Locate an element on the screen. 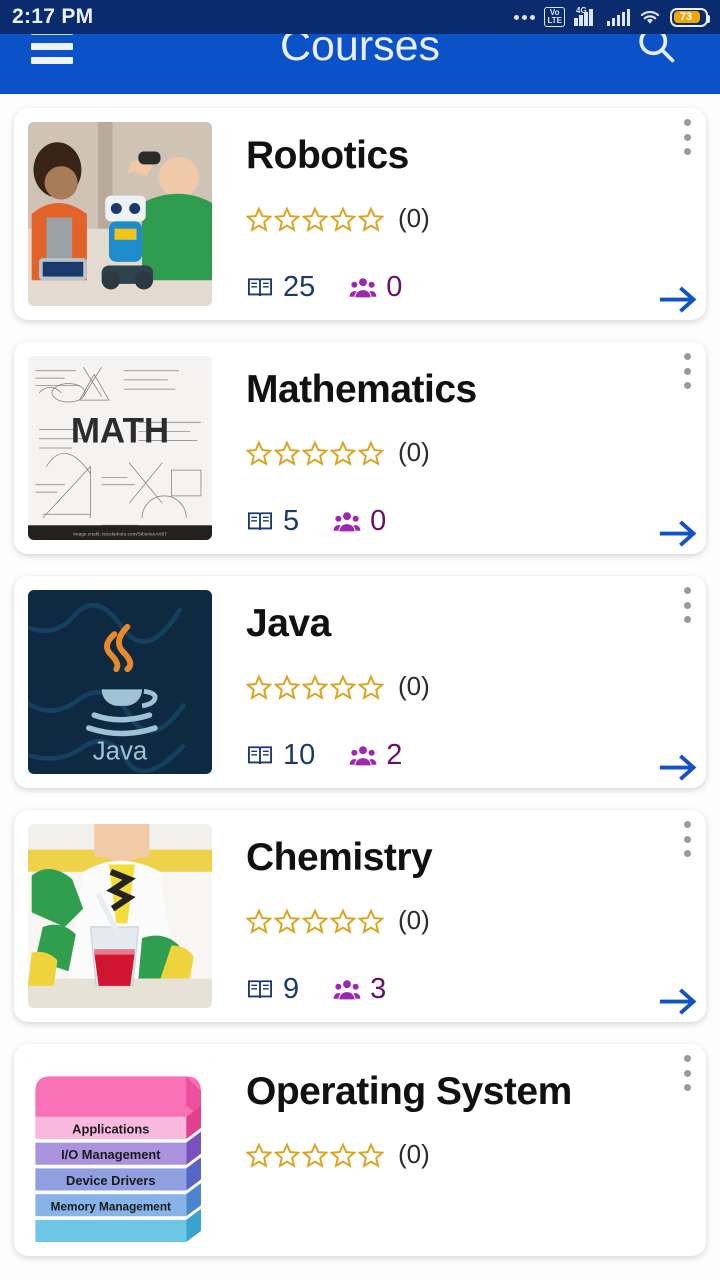  lessons-value: 10 is located at coordinates (299, 755).